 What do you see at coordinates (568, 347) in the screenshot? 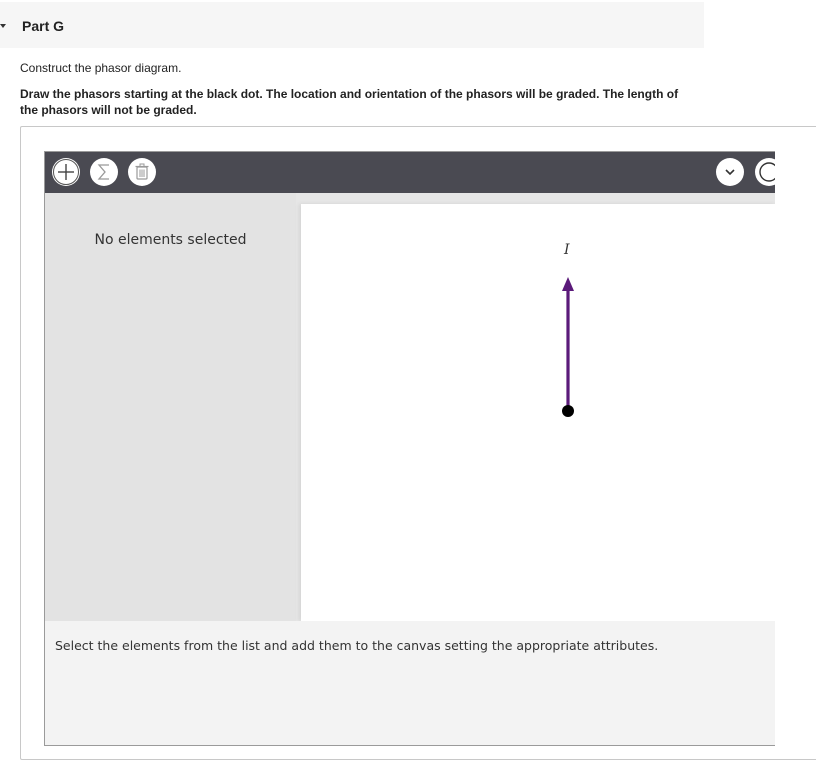
I see `phasor-layer` at bounding box center [568, 347].